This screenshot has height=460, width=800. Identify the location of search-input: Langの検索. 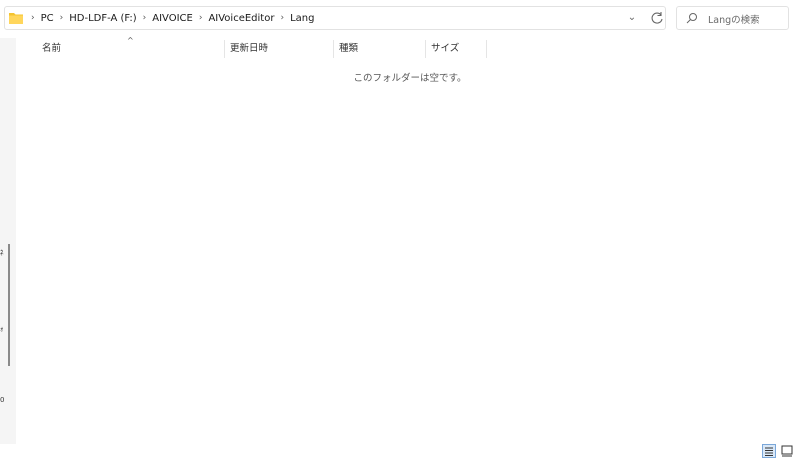
(732, 18).